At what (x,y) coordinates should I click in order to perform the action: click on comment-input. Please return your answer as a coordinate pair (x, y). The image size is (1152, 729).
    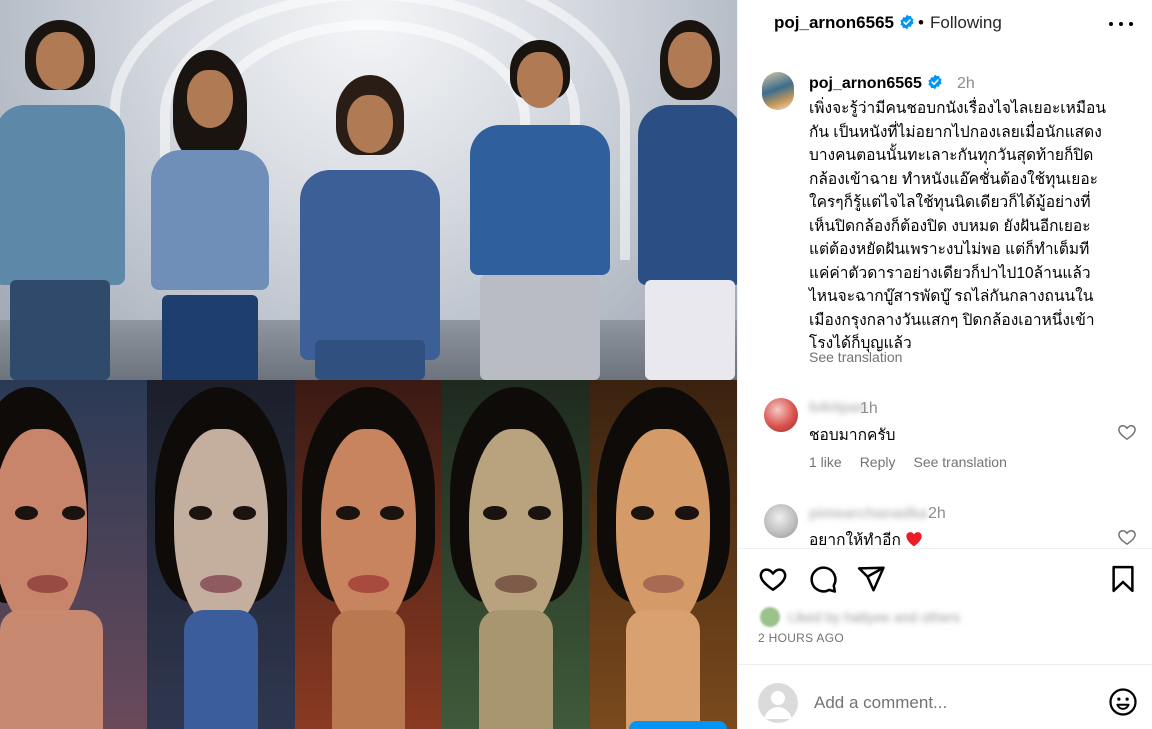
    Looking at the image, I should click on (949, 703).